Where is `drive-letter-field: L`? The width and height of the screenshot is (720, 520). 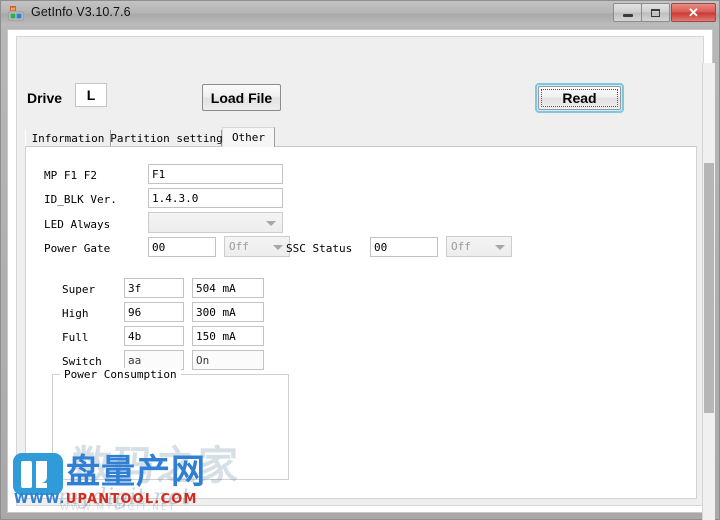
drive-letter-field: L is located at coordinates (91, 95).